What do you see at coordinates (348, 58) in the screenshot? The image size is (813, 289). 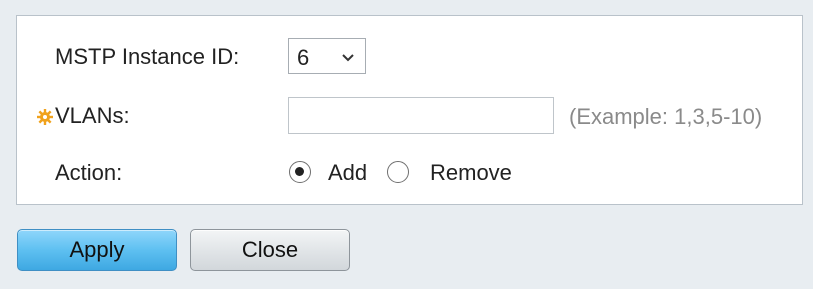 I see `chevron-down-icon` at bounding box center [348, 58].